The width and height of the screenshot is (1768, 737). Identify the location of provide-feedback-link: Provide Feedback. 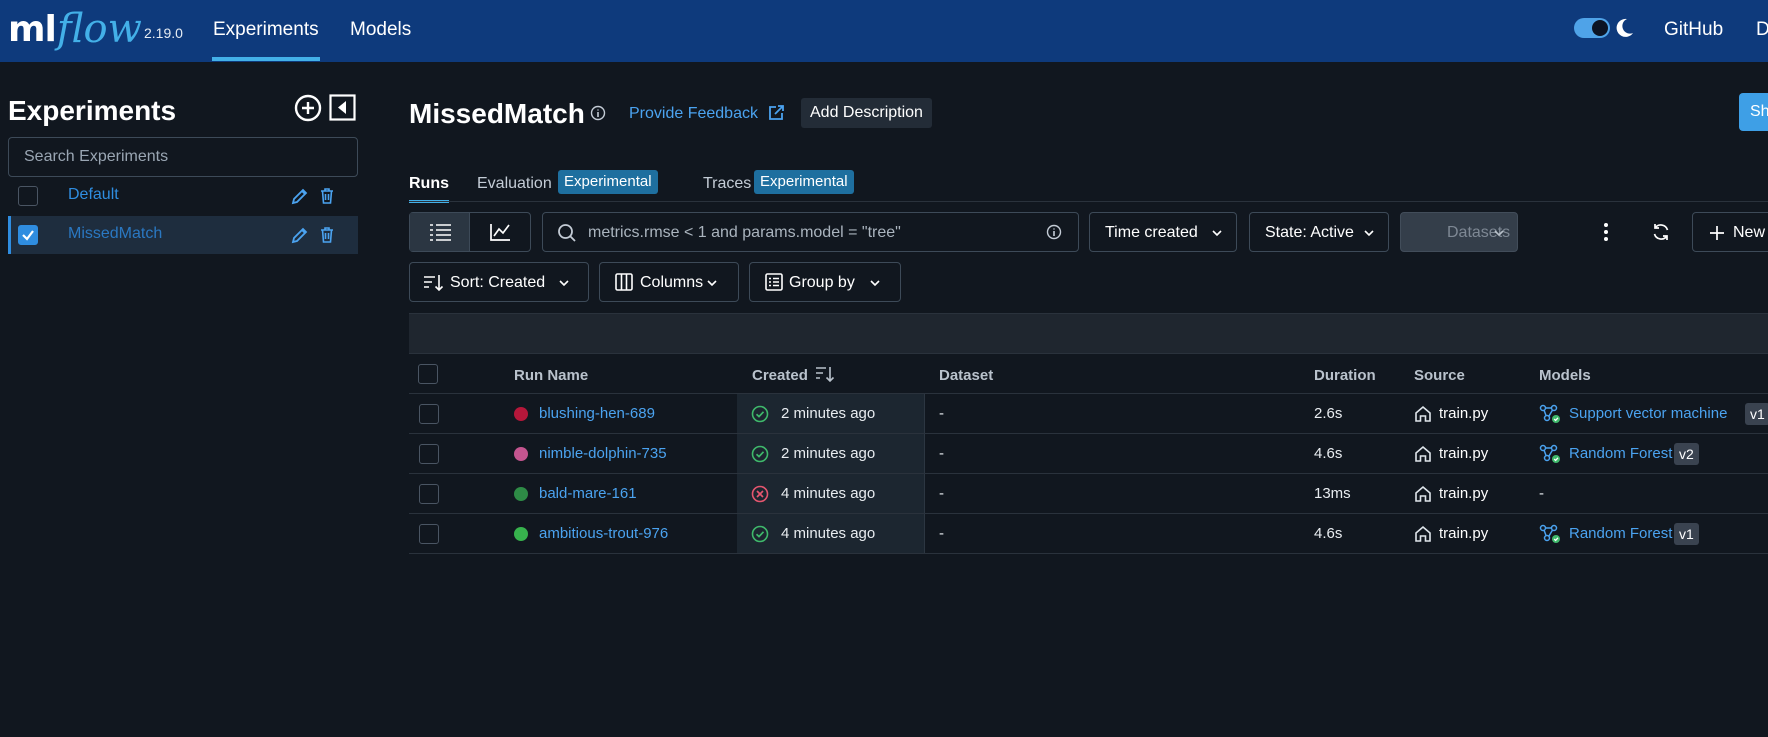
(693, 114).